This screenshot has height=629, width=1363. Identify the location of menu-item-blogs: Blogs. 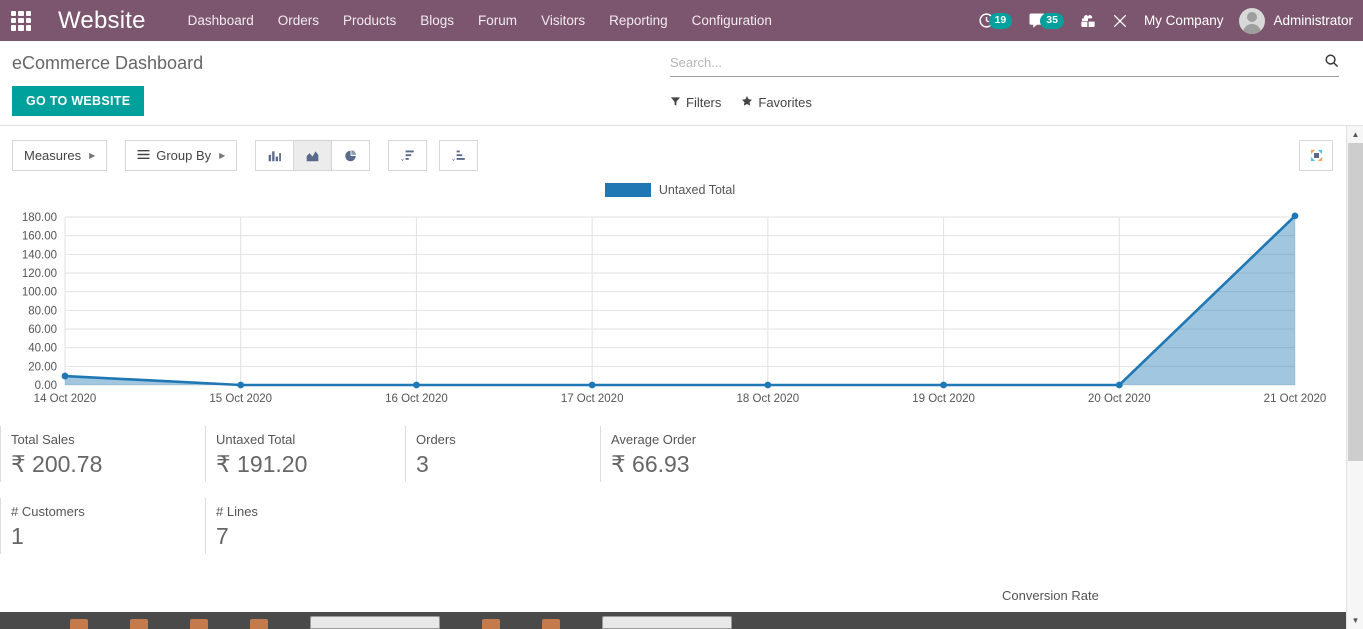
(437, 20).